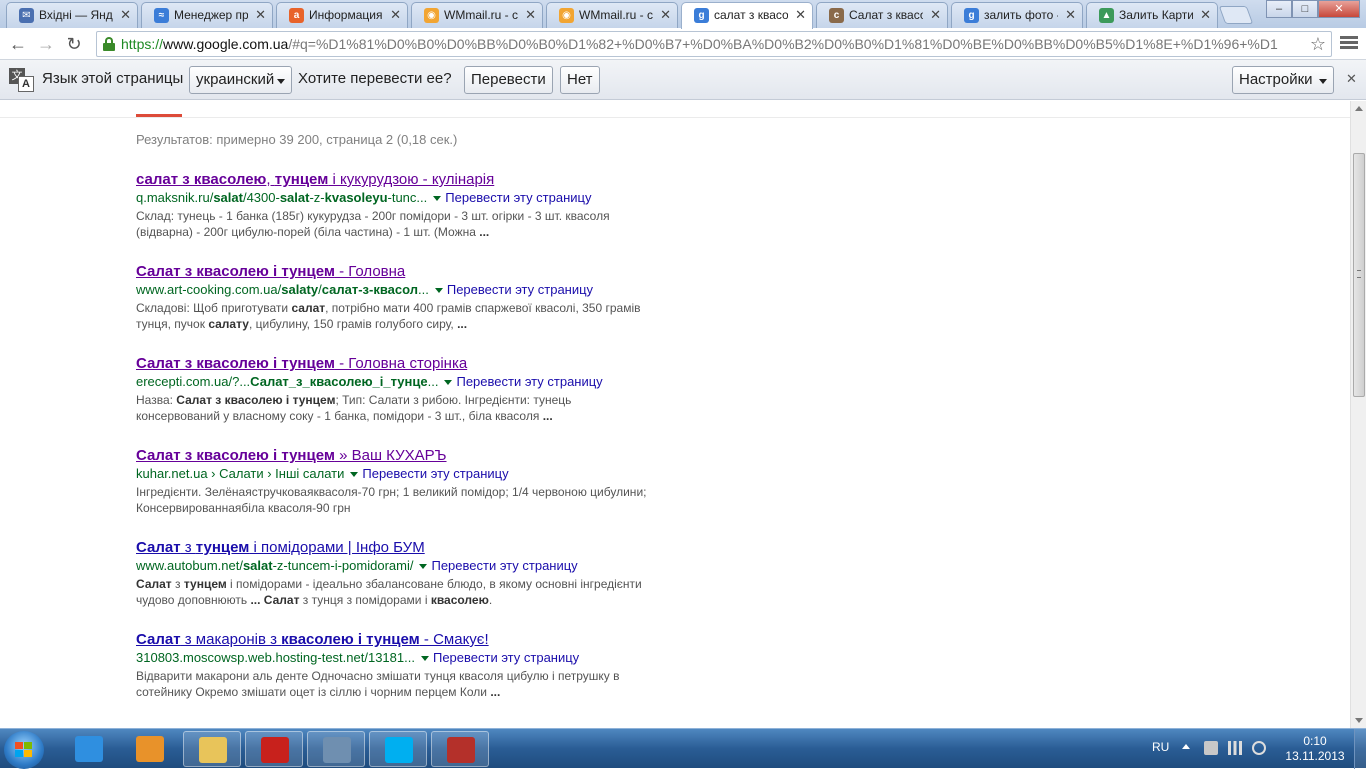 The image size is (1366, 780). What do you see at coordinates (751, 15) in the screenshot?
I see `tab-label: салат з квасол` at bounding box center [751, 15].